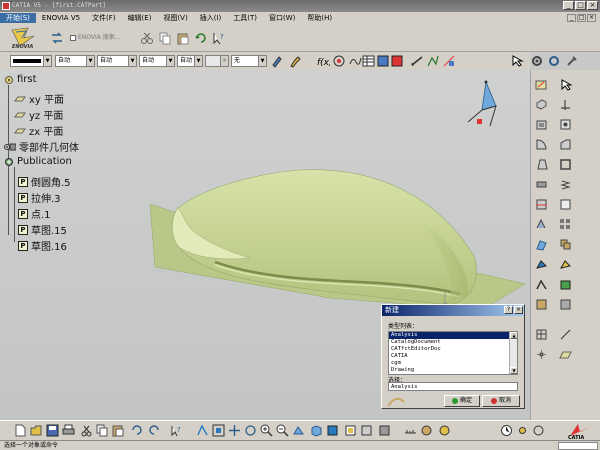 The width and height of the screenshot is (600, 450). I want to click on brush-icon, so click(295, 61).